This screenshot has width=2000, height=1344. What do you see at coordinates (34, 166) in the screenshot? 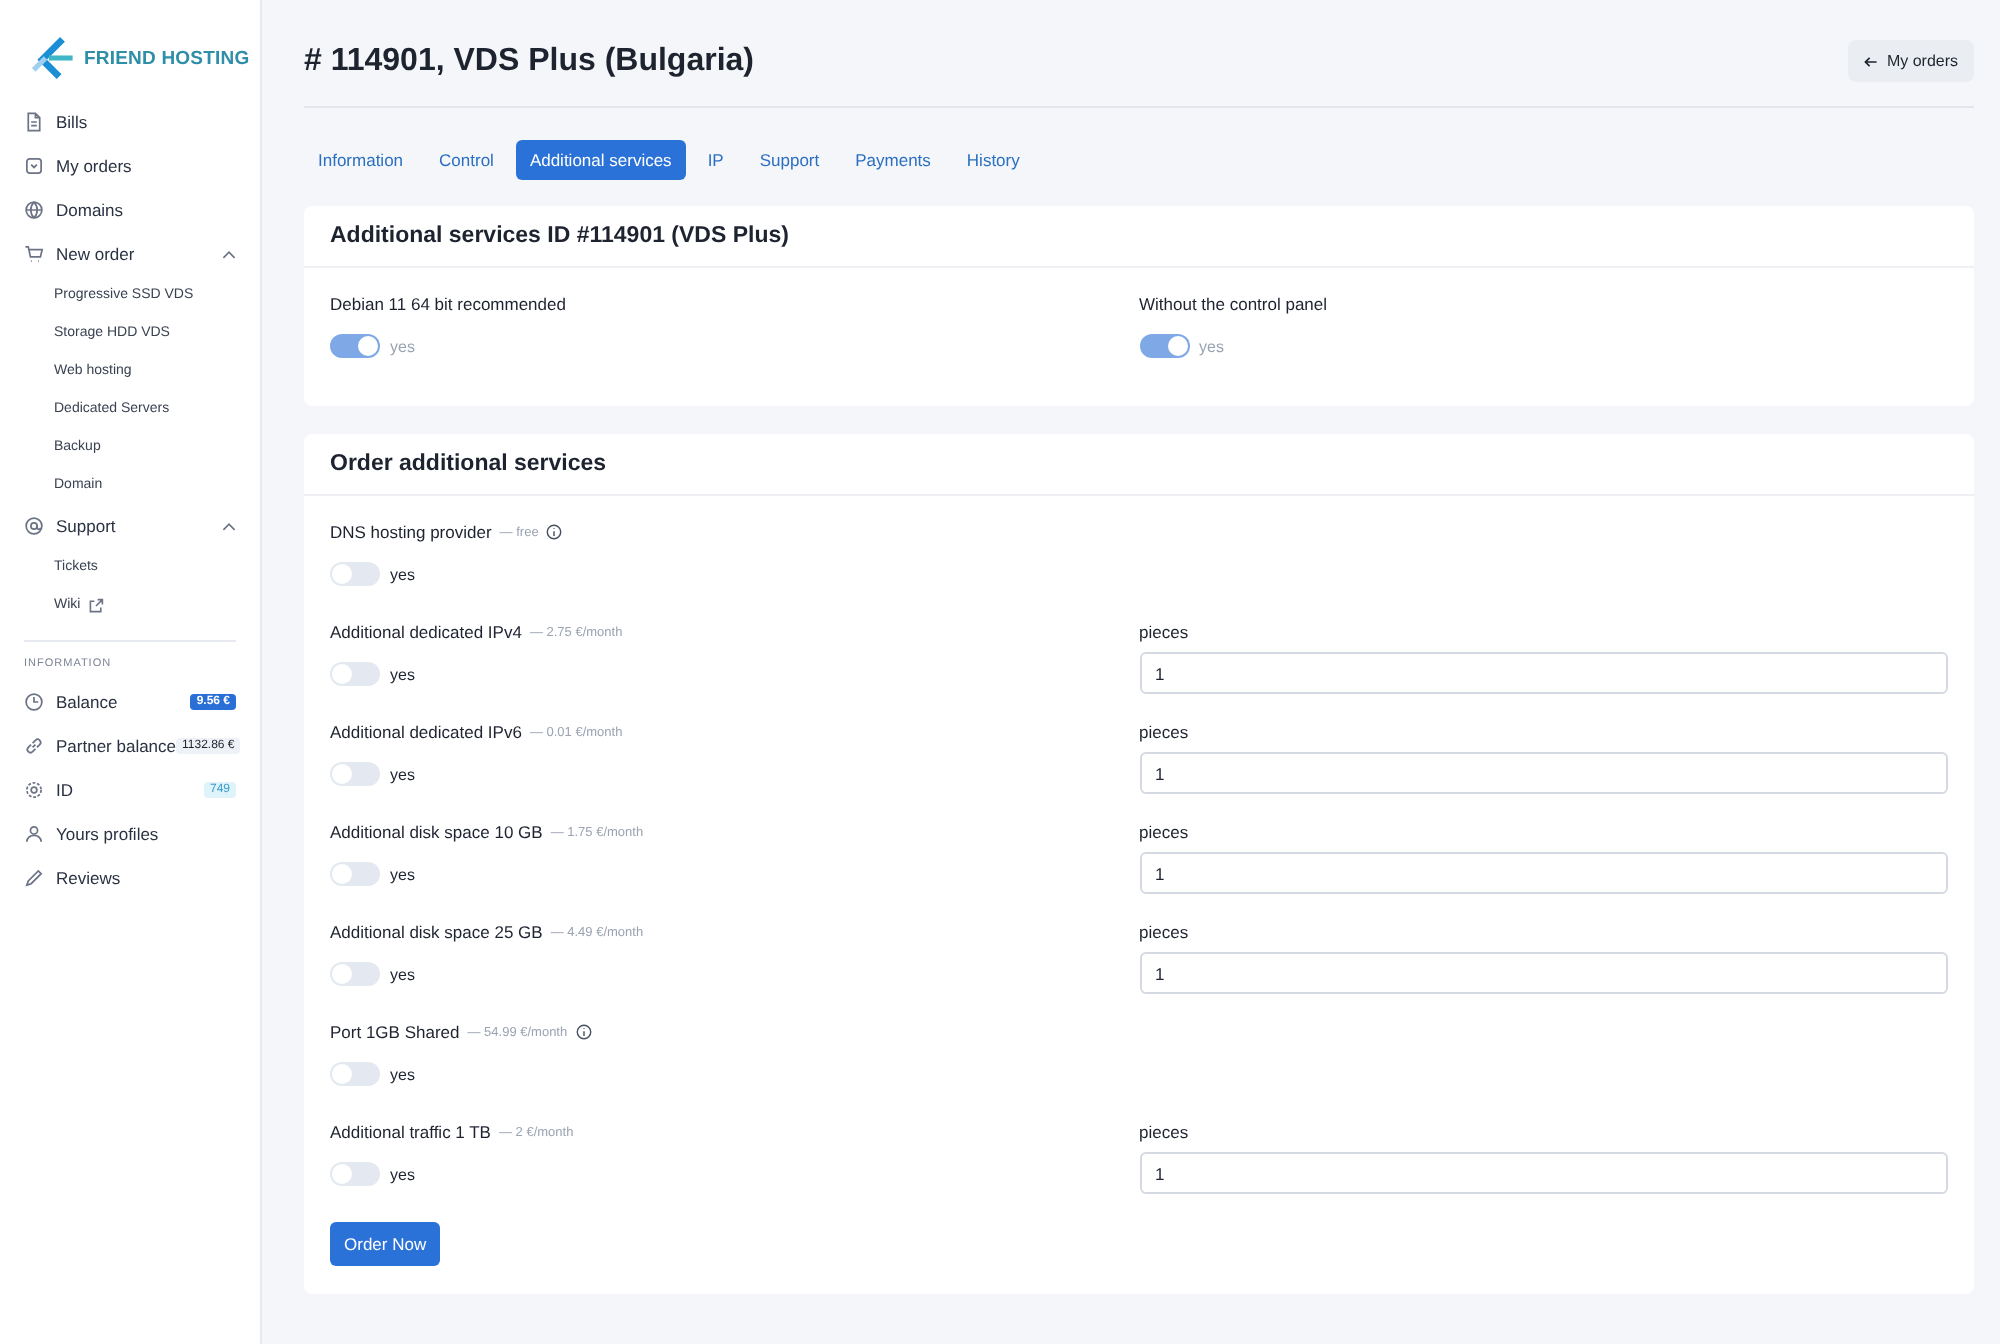
I see `box-icon` at bounding box center [34, 166].